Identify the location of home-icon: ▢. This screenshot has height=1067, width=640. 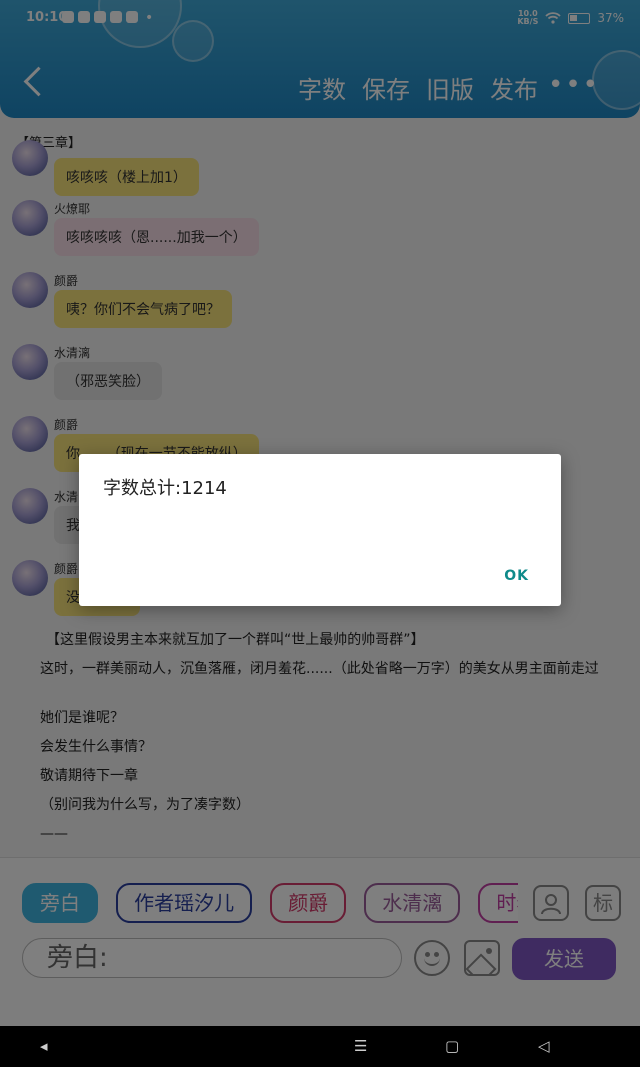
(452, 1046).